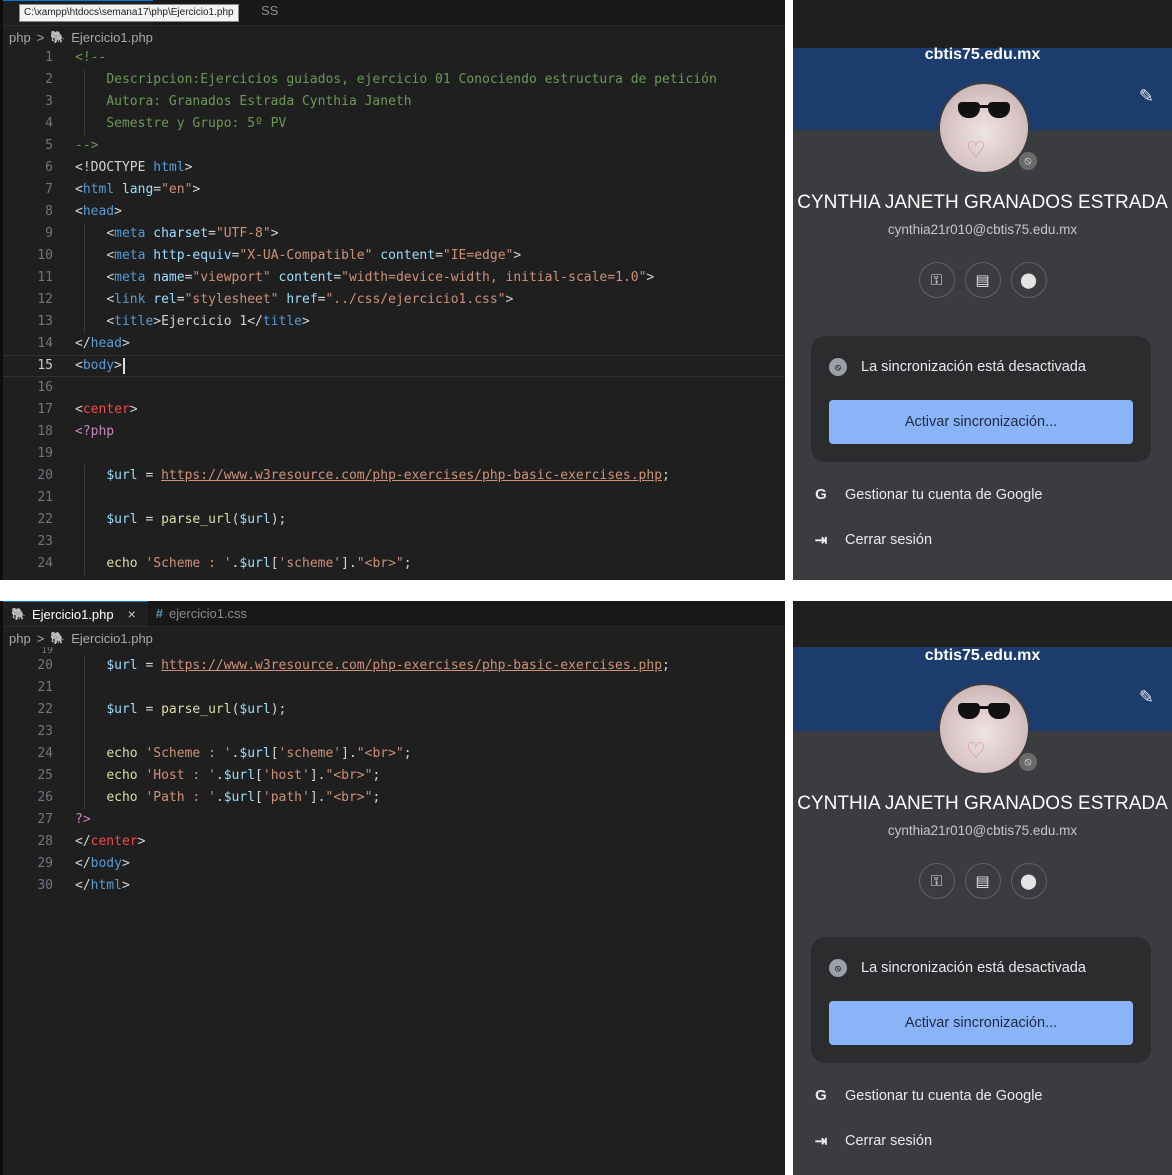 This screenshot has width=1172, height=1175. Describe the element at coordinates (394, 366) in the screenshot. I see `code-line-current: 15 <body>` at that location.